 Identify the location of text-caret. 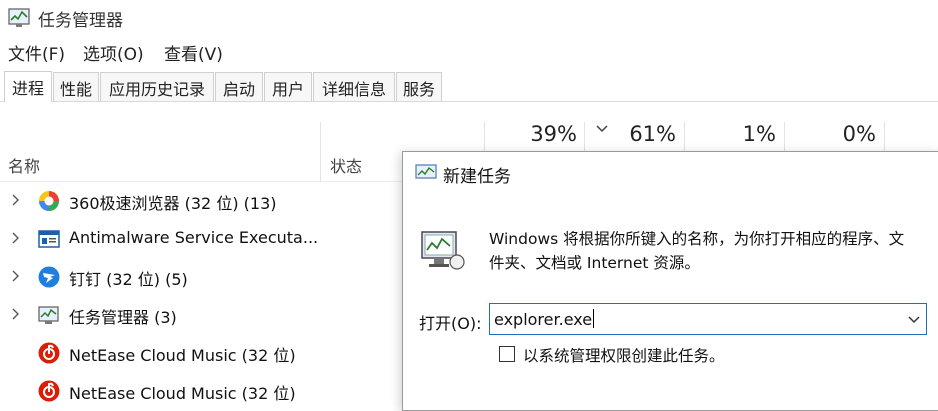
(594, 318).